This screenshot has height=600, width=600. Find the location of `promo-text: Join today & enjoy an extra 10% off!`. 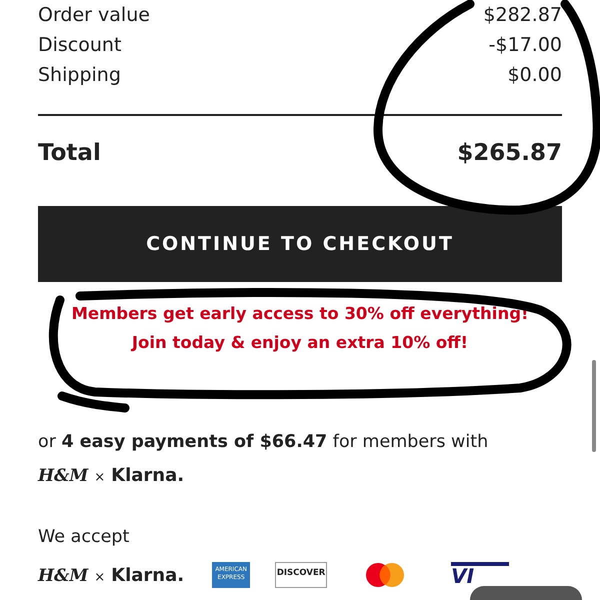

promo-text: Join today & enjoy an extra 10% off! is located at coordinates (300, 342).